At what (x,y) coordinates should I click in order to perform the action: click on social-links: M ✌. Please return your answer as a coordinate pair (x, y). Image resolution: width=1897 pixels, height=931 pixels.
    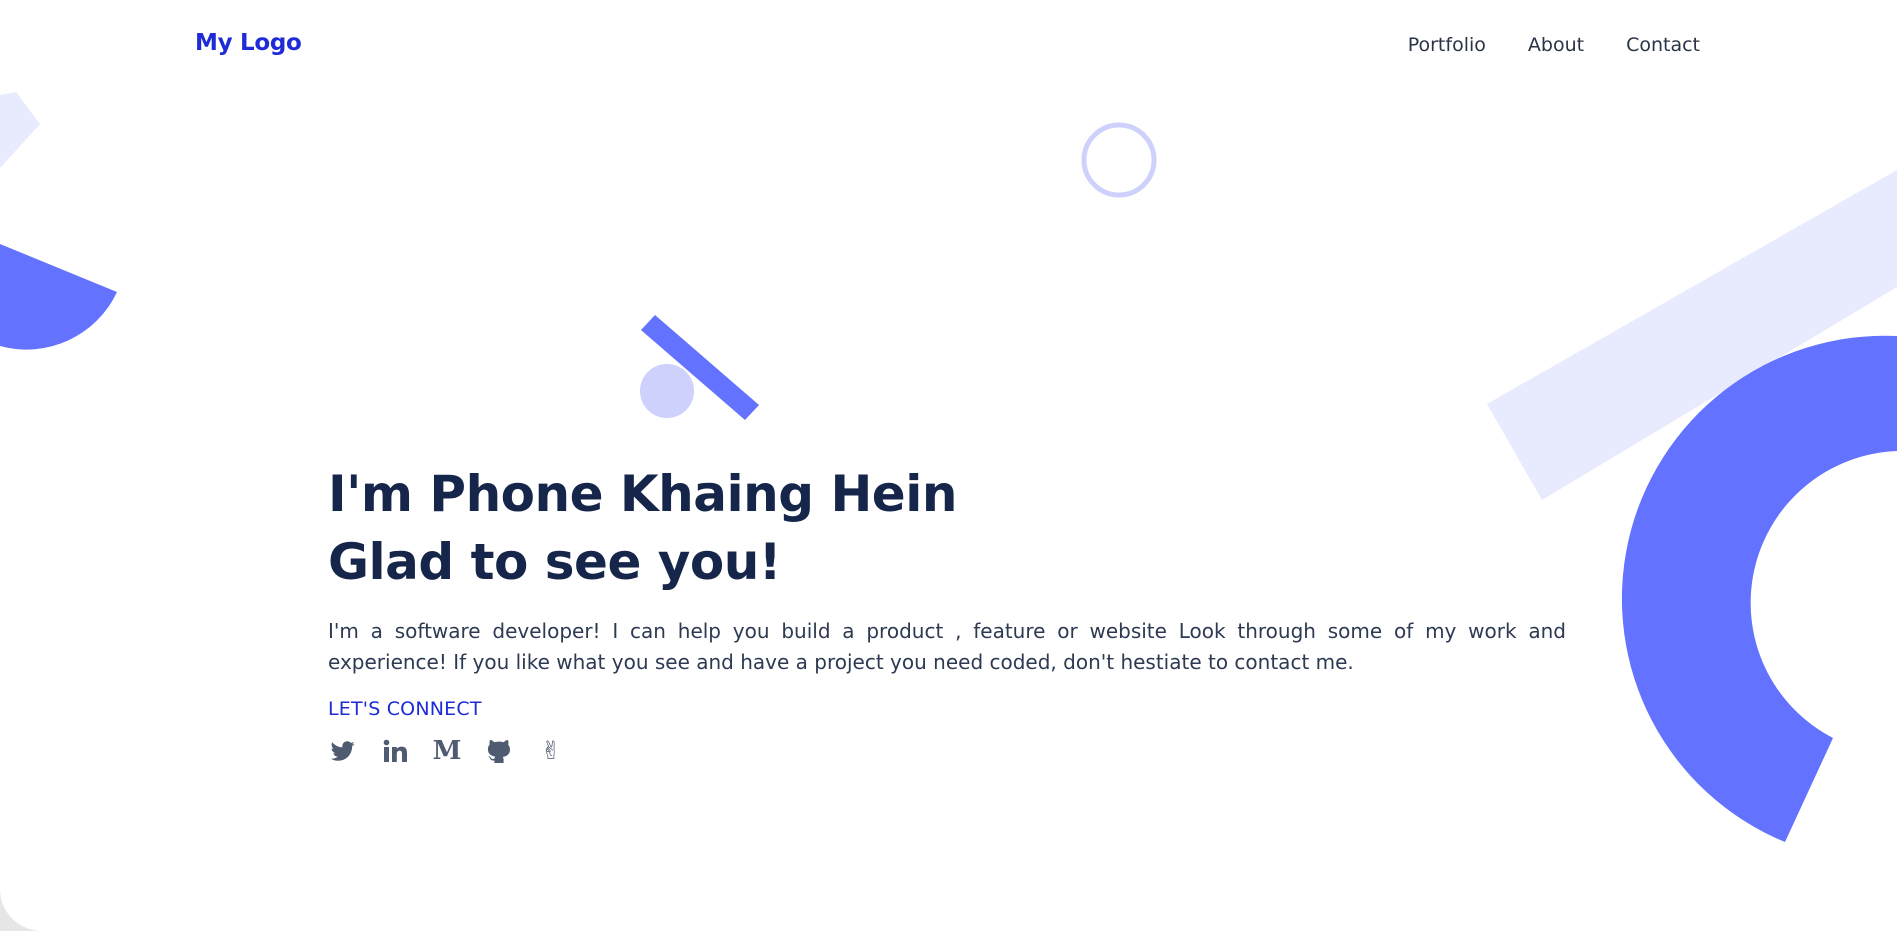
    Looking at the image, I should click on (947, 751).